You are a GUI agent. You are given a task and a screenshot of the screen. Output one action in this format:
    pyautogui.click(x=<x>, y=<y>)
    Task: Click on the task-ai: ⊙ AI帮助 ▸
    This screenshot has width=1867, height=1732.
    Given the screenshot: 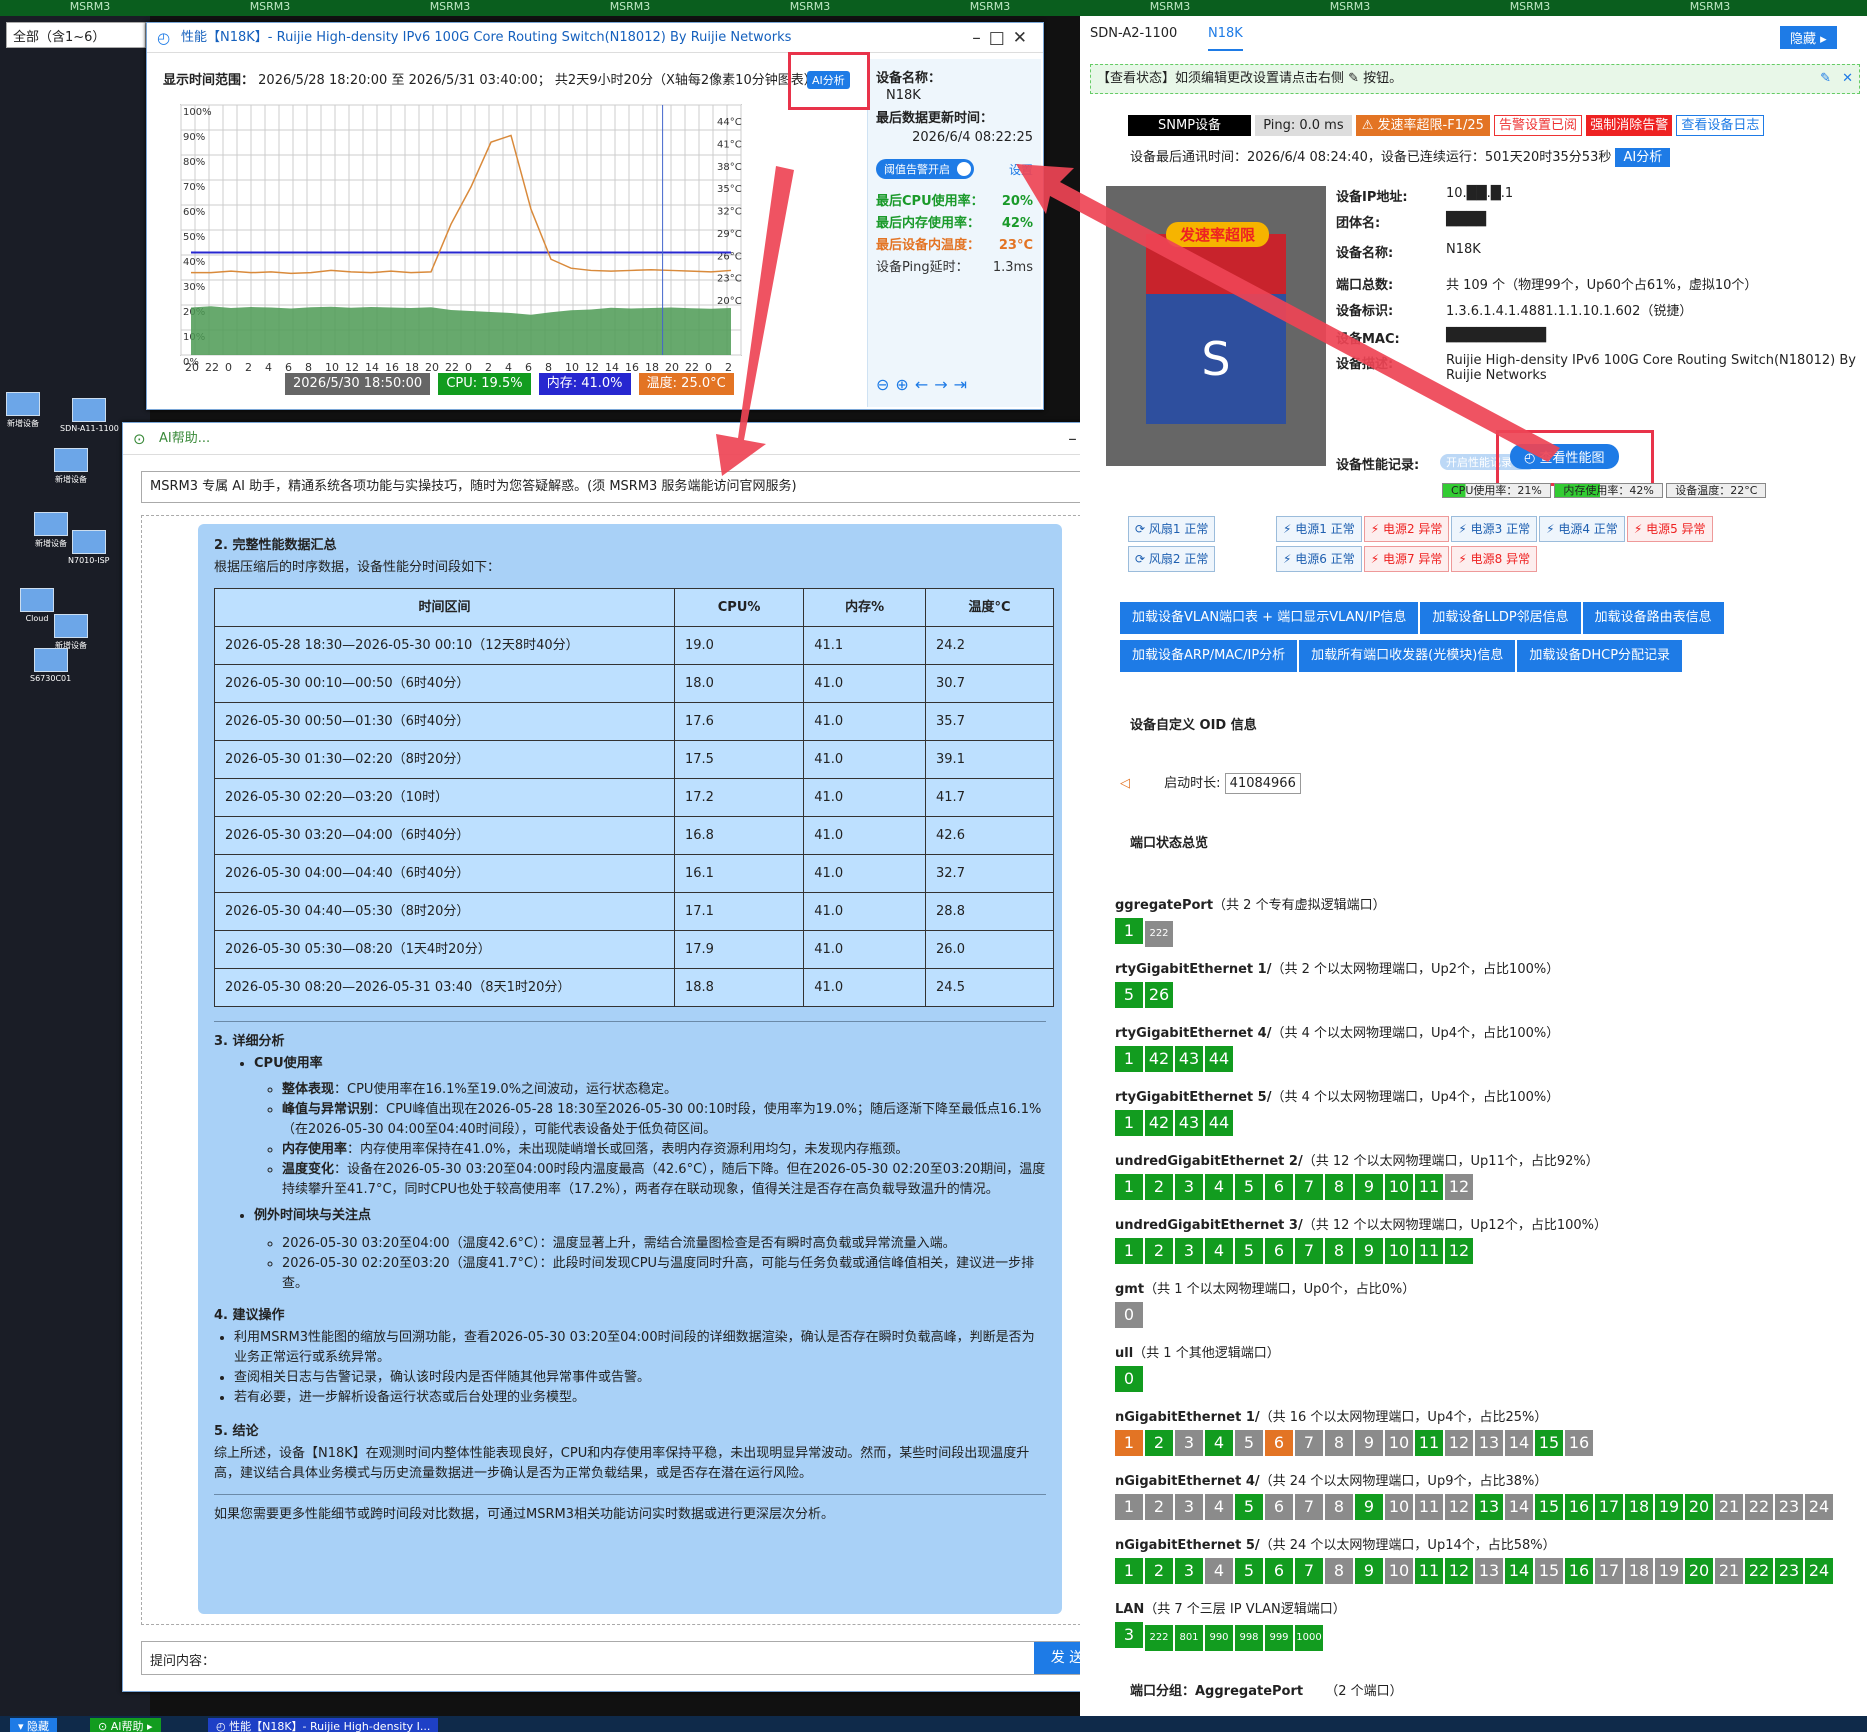 What is the action you would take?
    pyautogui.click(x=125, y=1725)
    